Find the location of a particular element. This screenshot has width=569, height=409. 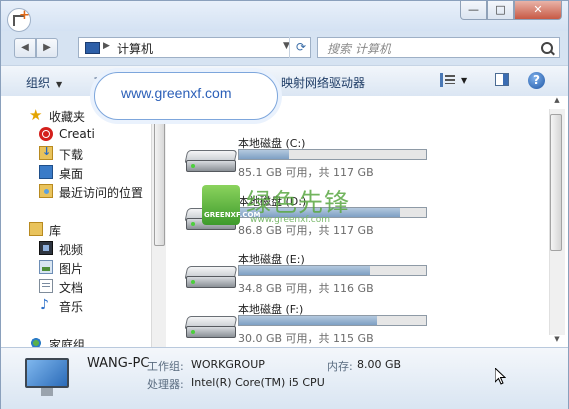

search-placeholder: 搜索 计算机 is located at coordinates (359, 49).